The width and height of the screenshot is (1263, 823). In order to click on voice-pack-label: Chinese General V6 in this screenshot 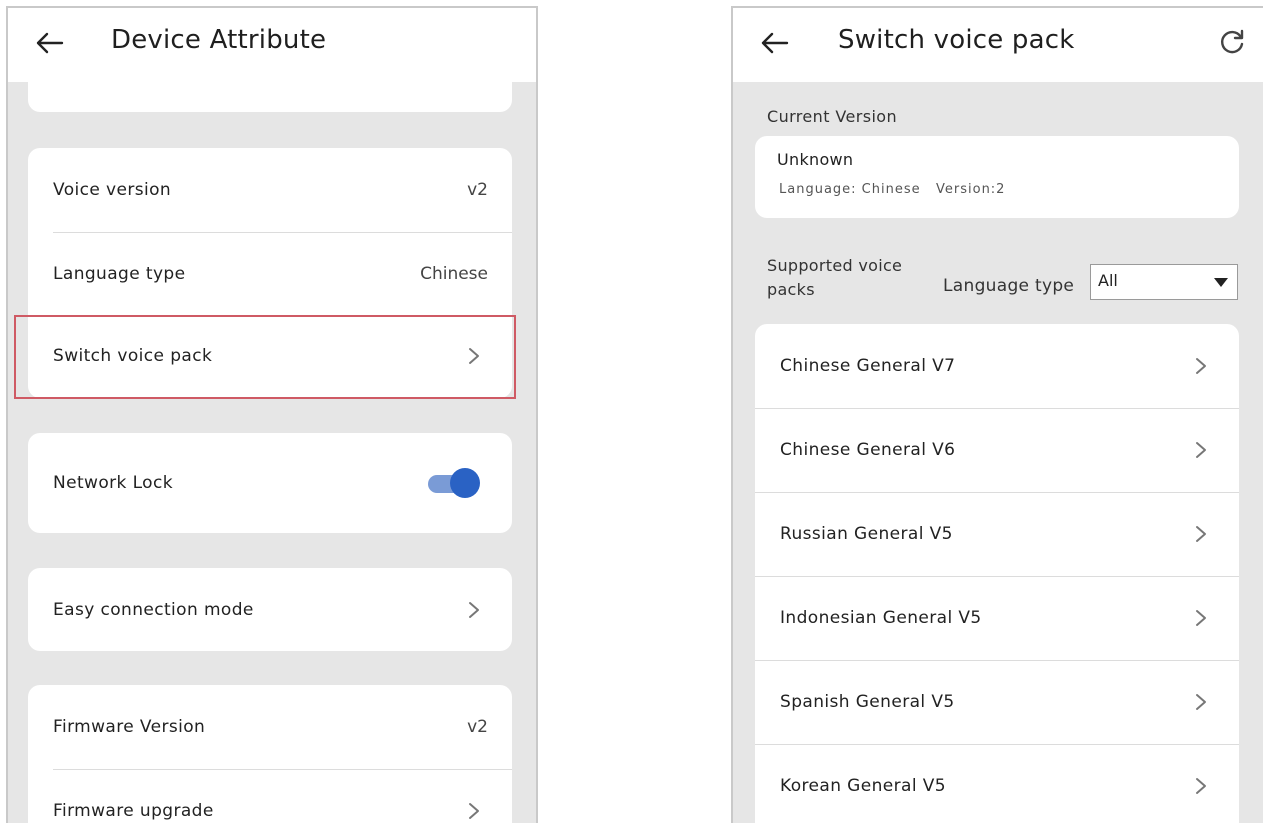, I will do `click(868, 450)`.